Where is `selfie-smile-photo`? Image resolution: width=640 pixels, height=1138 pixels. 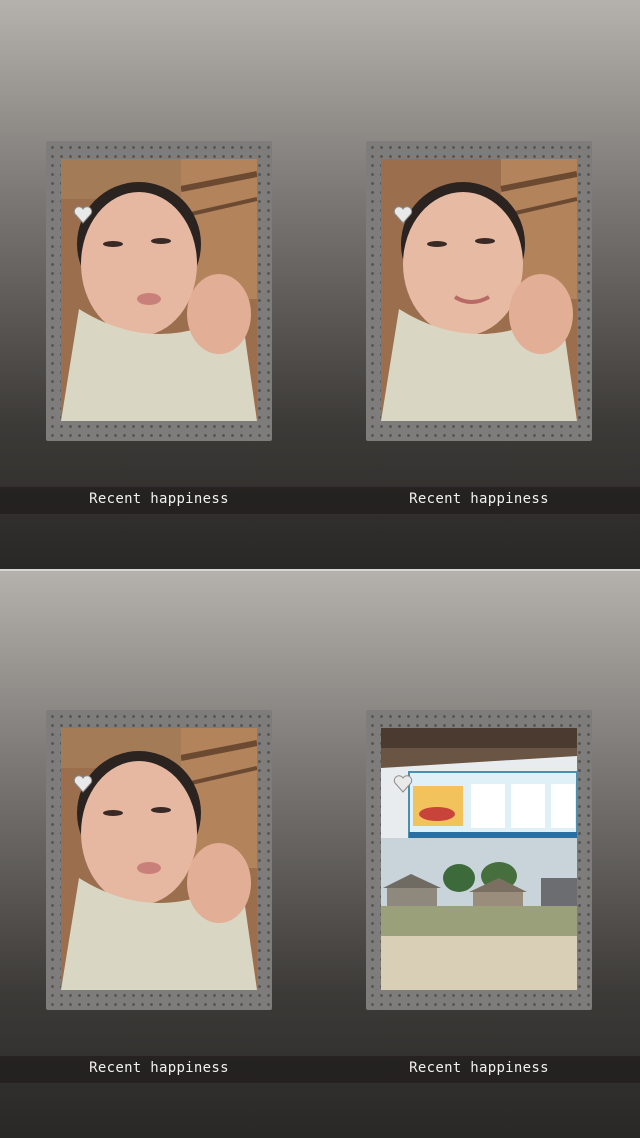
selfie-smile-photo is located at coordinates (479, 290).